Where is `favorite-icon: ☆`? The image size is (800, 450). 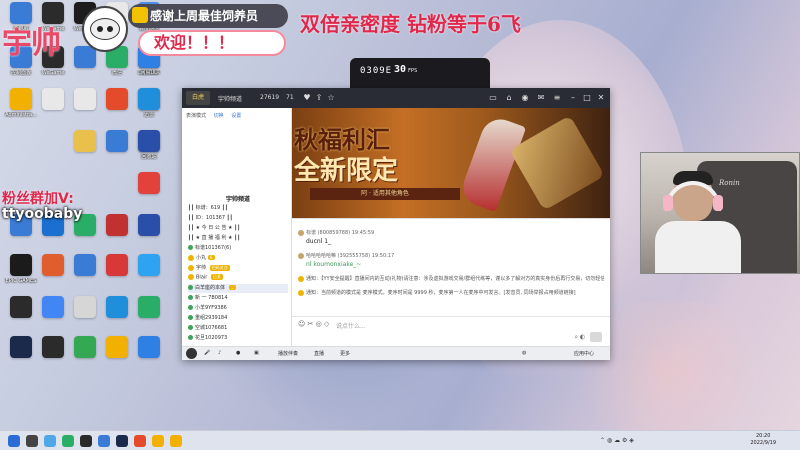 favorite-icon: ☆ is located at coordinates (331, 98).